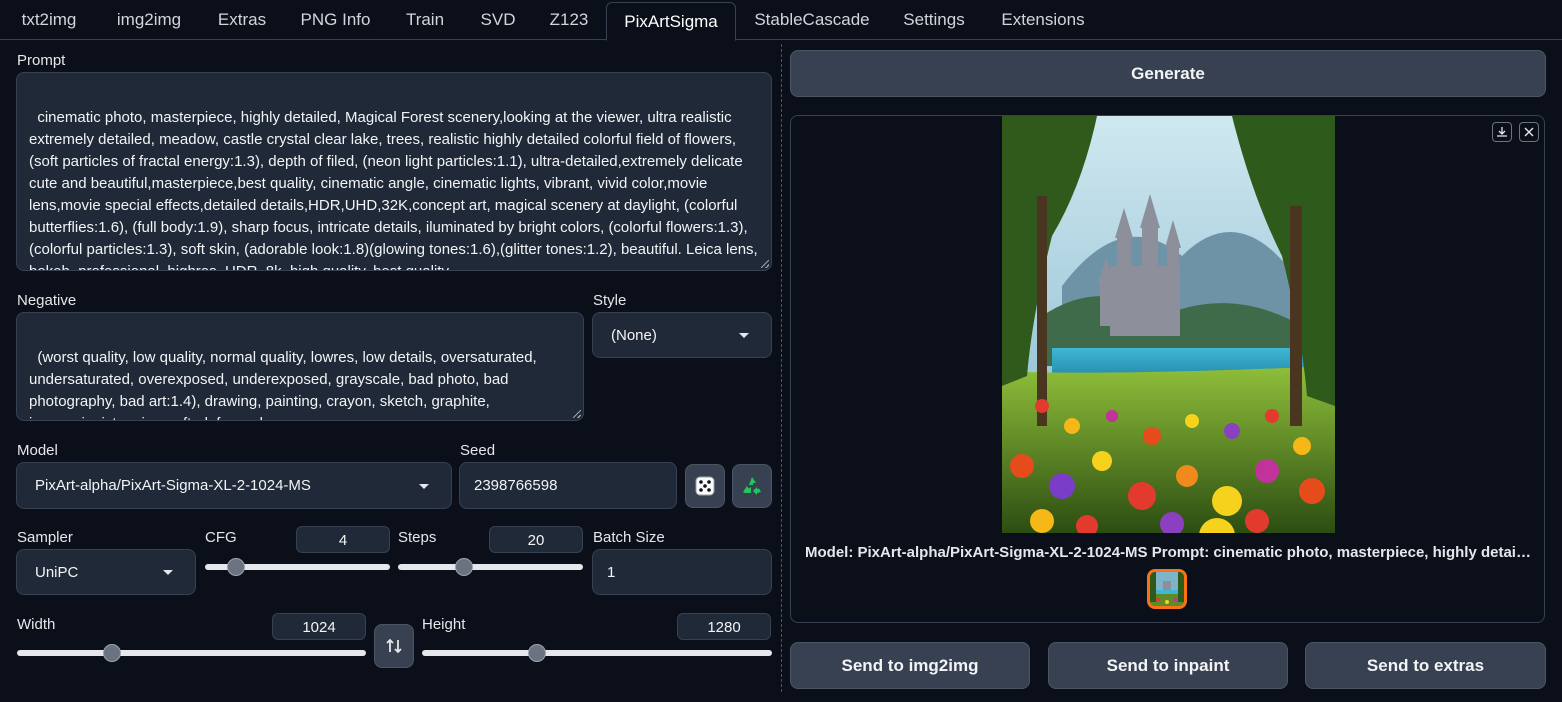 Image resolution: width=1562 pixels, height=702 pixels. What do you see at coordinates (781, 368) in the screenshot?
I see `column-divider` at bounding box center [781, 368].